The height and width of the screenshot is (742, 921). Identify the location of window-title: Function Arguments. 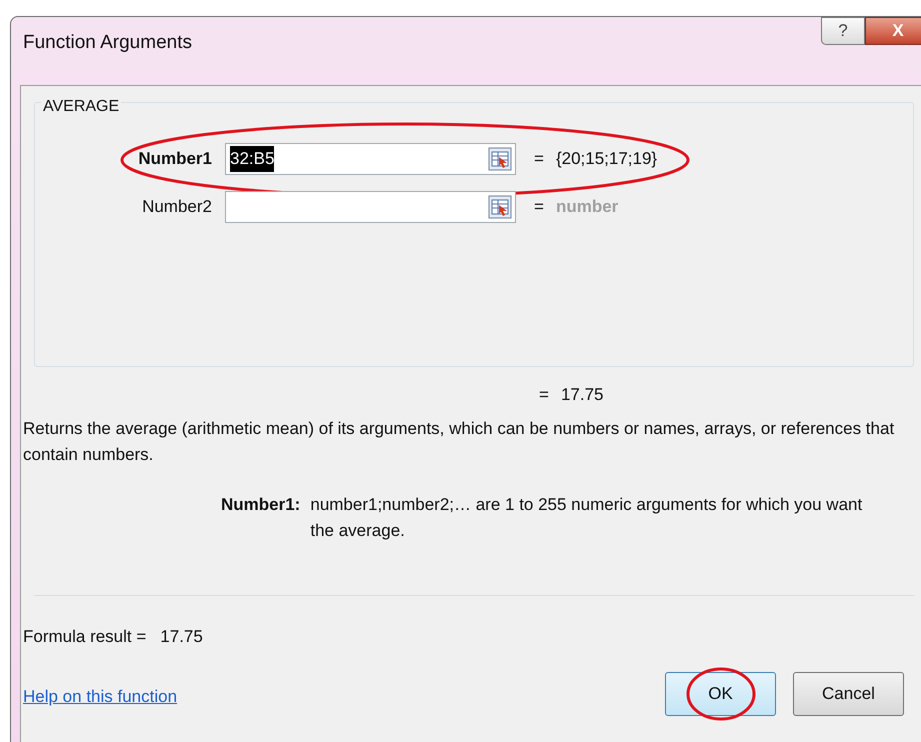
(107, 43).